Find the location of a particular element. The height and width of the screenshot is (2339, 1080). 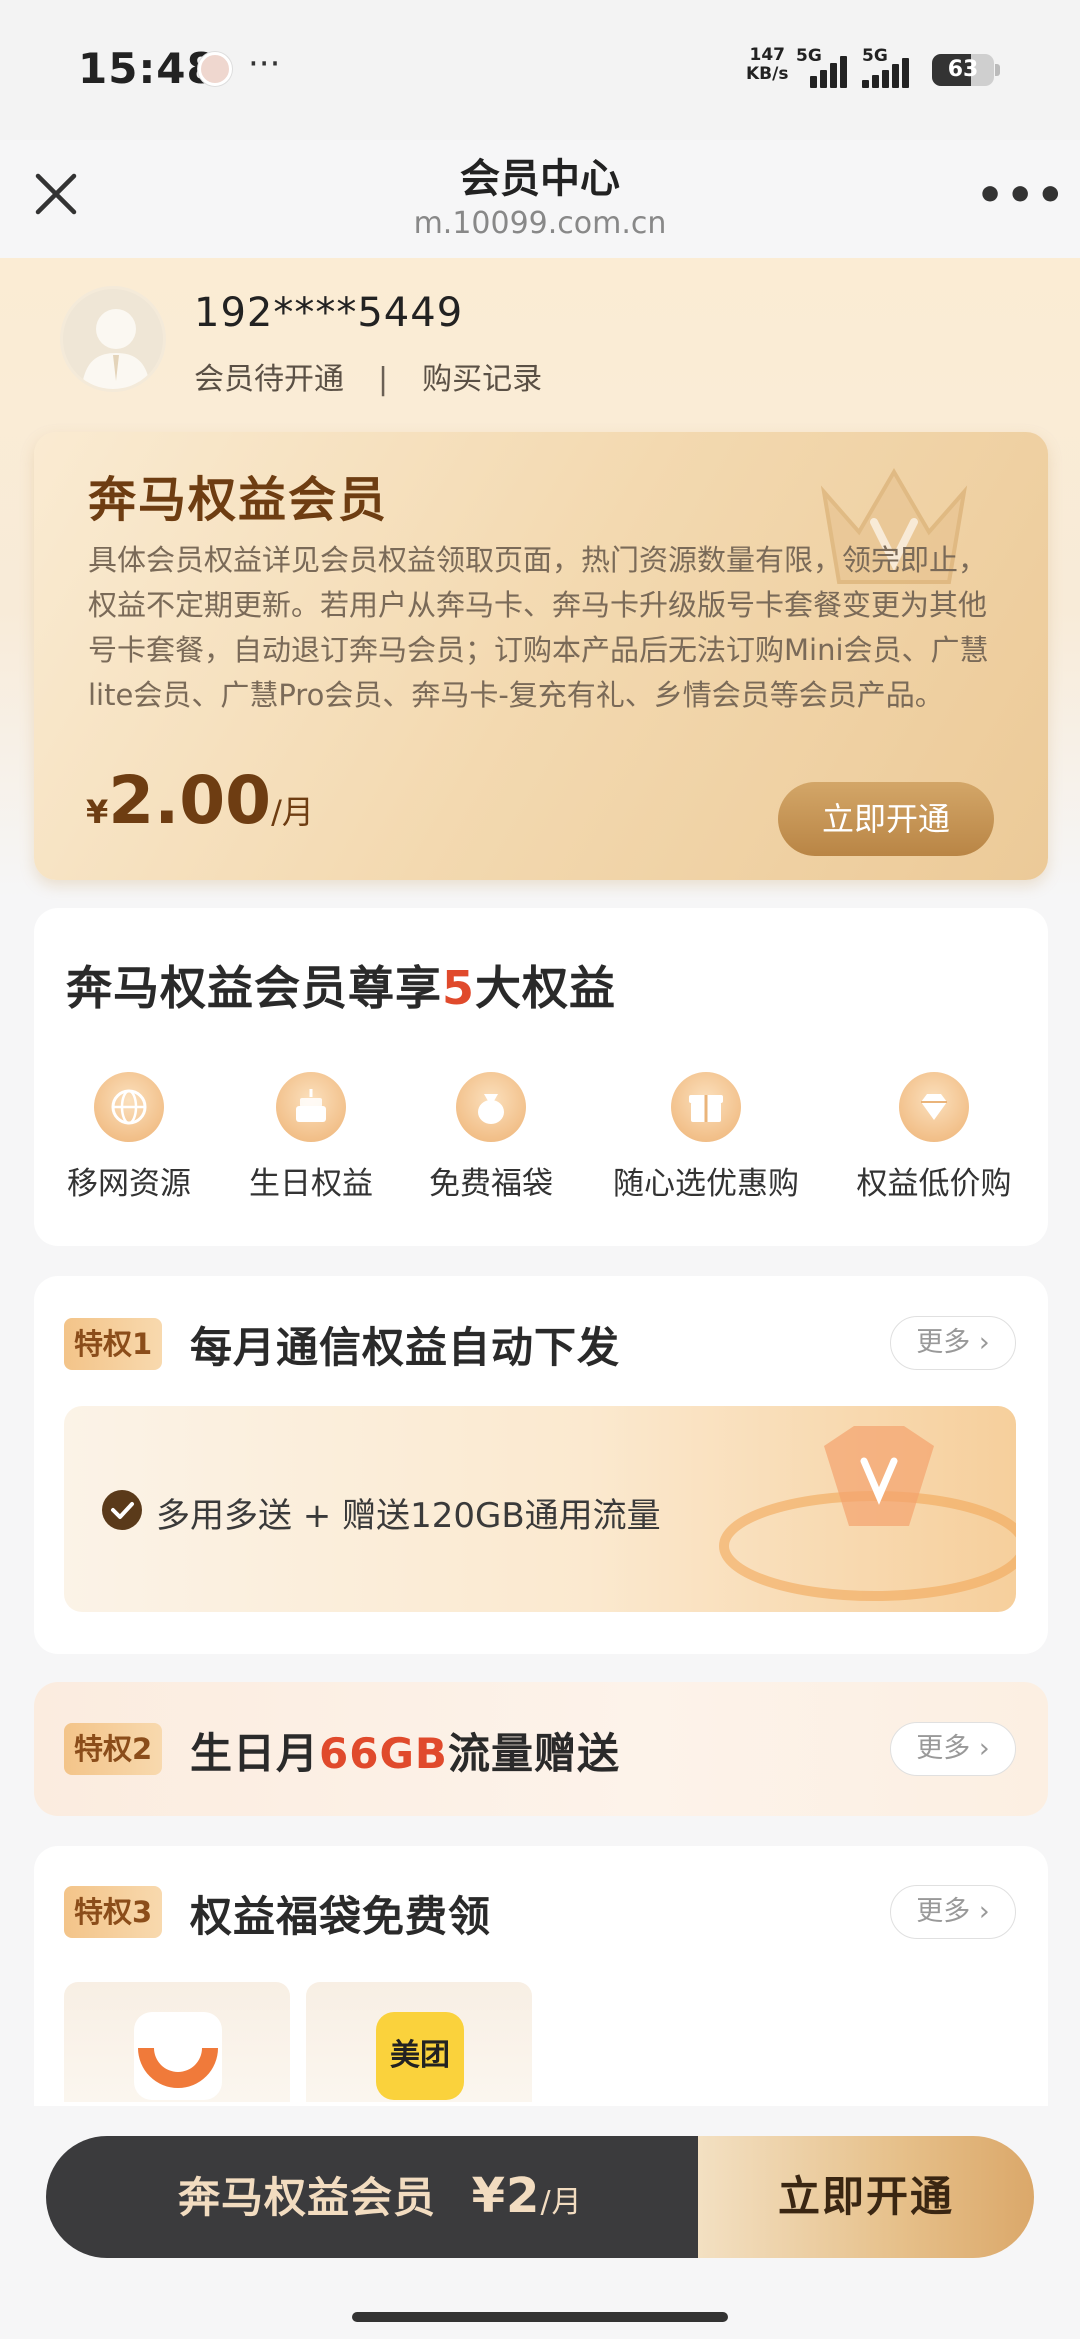

status-time: 15:48 is located at coordinates (147, 68).